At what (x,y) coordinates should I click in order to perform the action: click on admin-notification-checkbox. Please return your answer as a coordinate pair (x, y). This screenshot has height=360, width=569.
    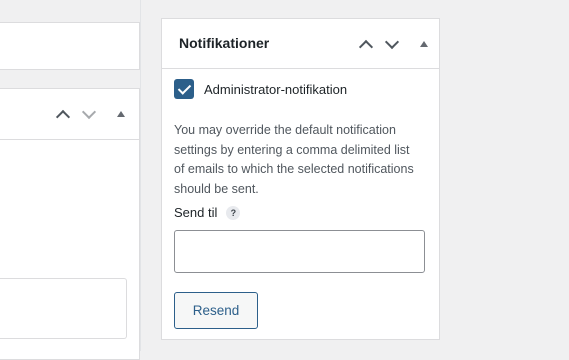
    Looking at the image, I should click on (184, 89).